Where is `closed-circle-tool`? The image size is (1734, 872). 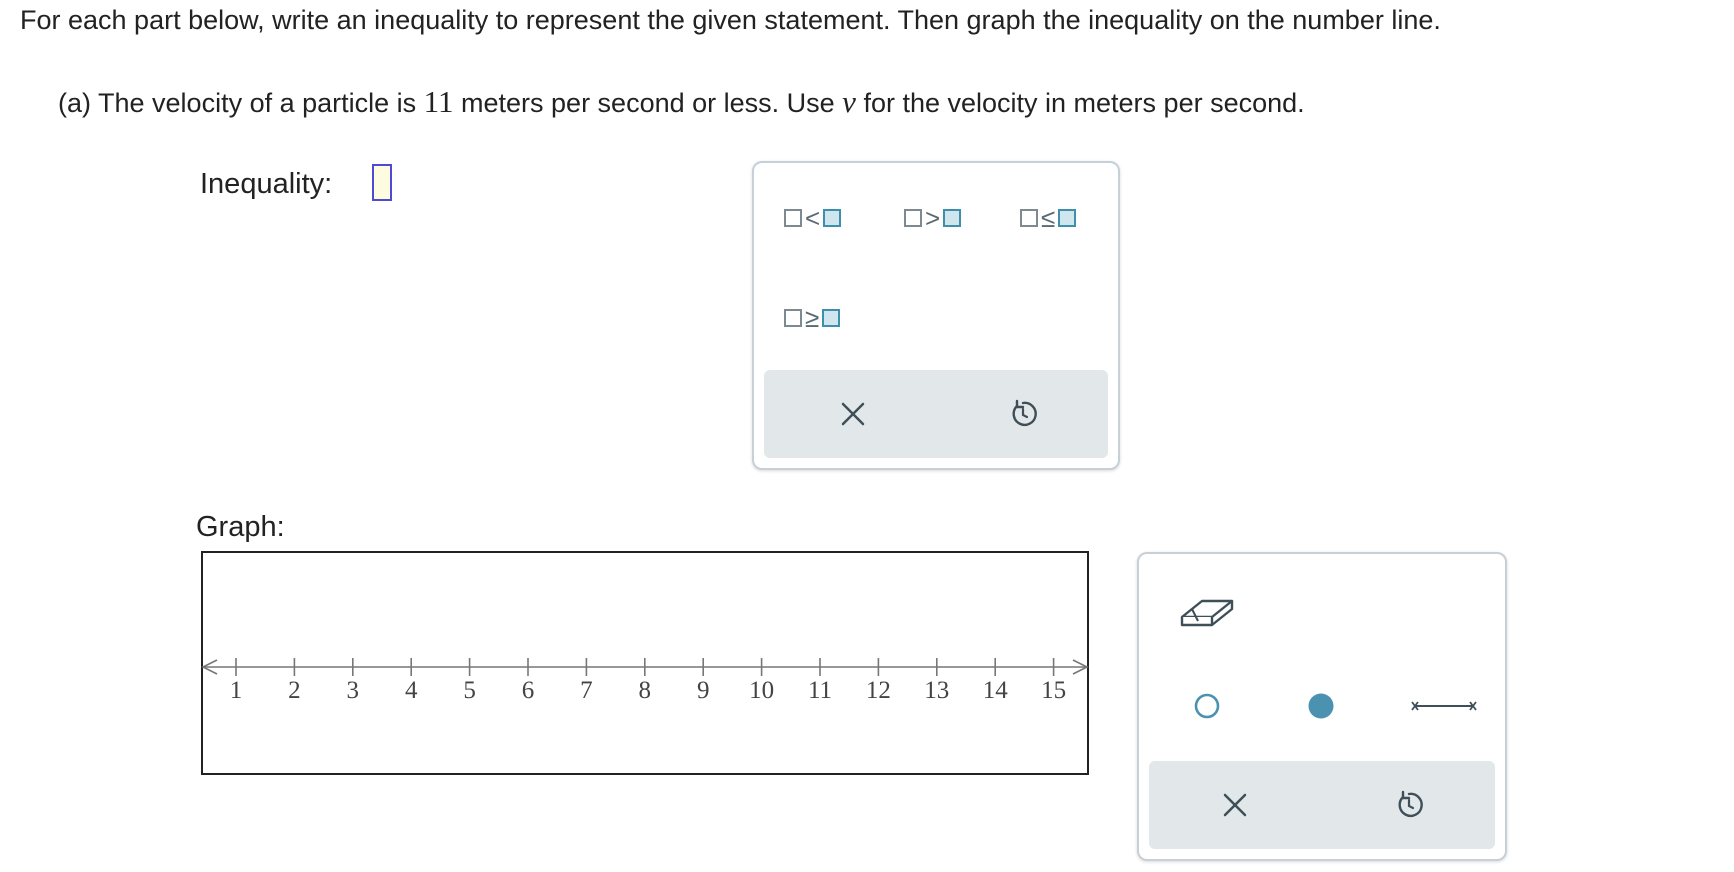
closed-circle-tool is located at coordinates (1321, 706).